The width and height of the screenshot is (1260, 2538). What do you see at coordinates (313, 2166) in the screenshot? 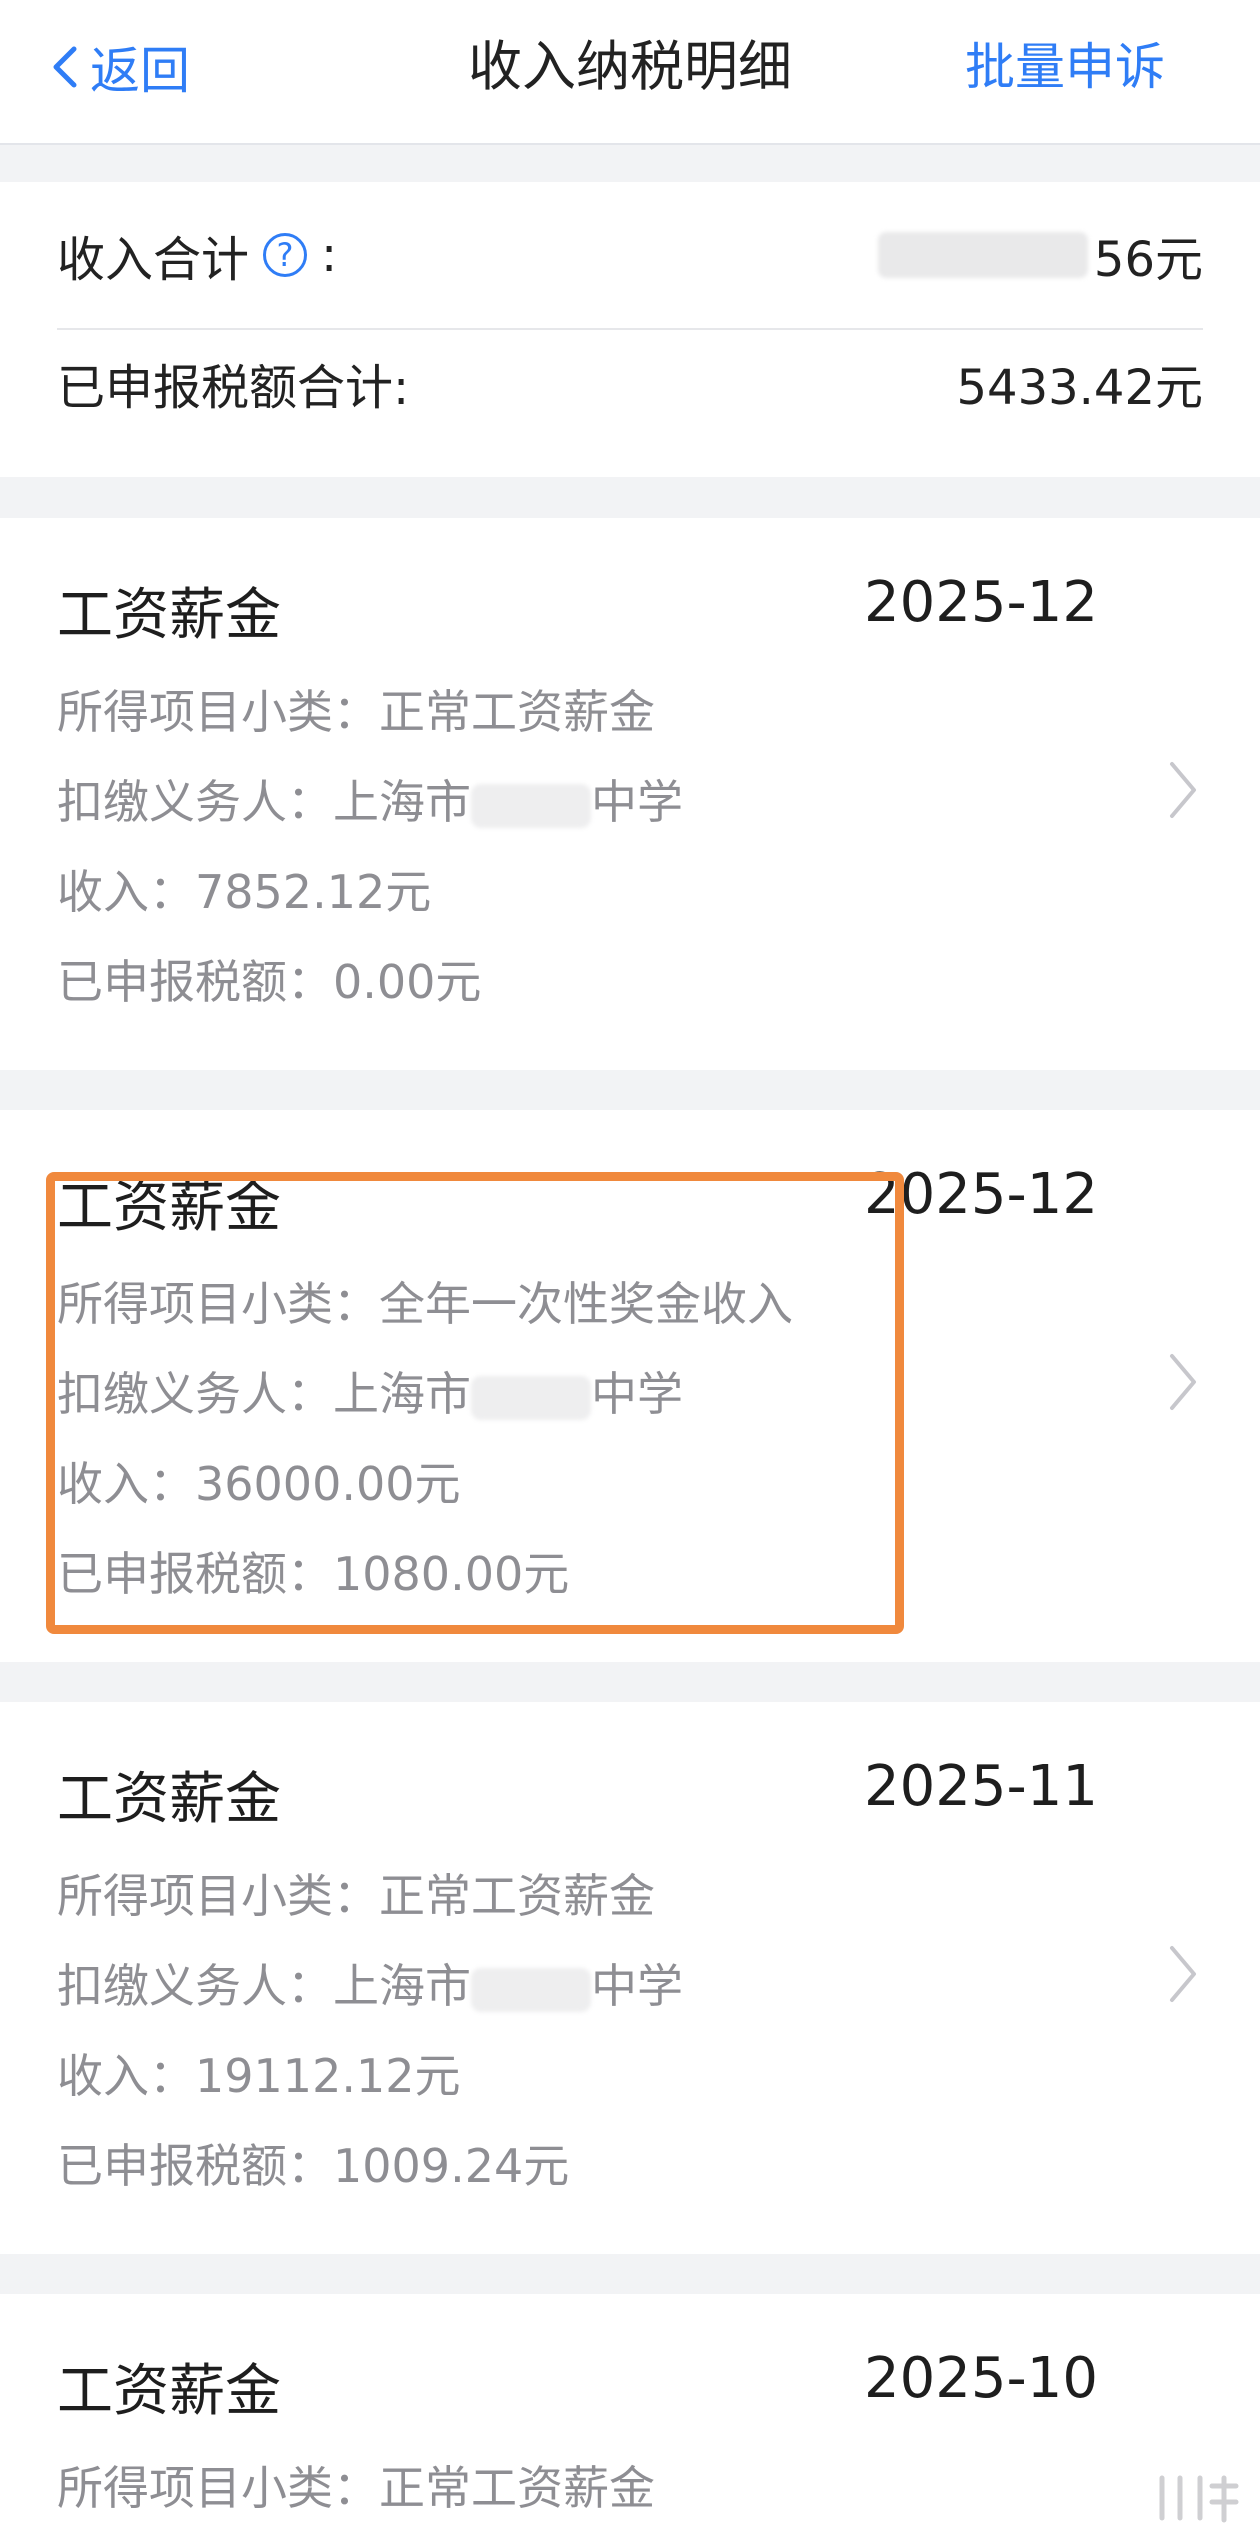
I see `record-tax: 已申报税额：1009.24元` at bounding box center [313, 2166].